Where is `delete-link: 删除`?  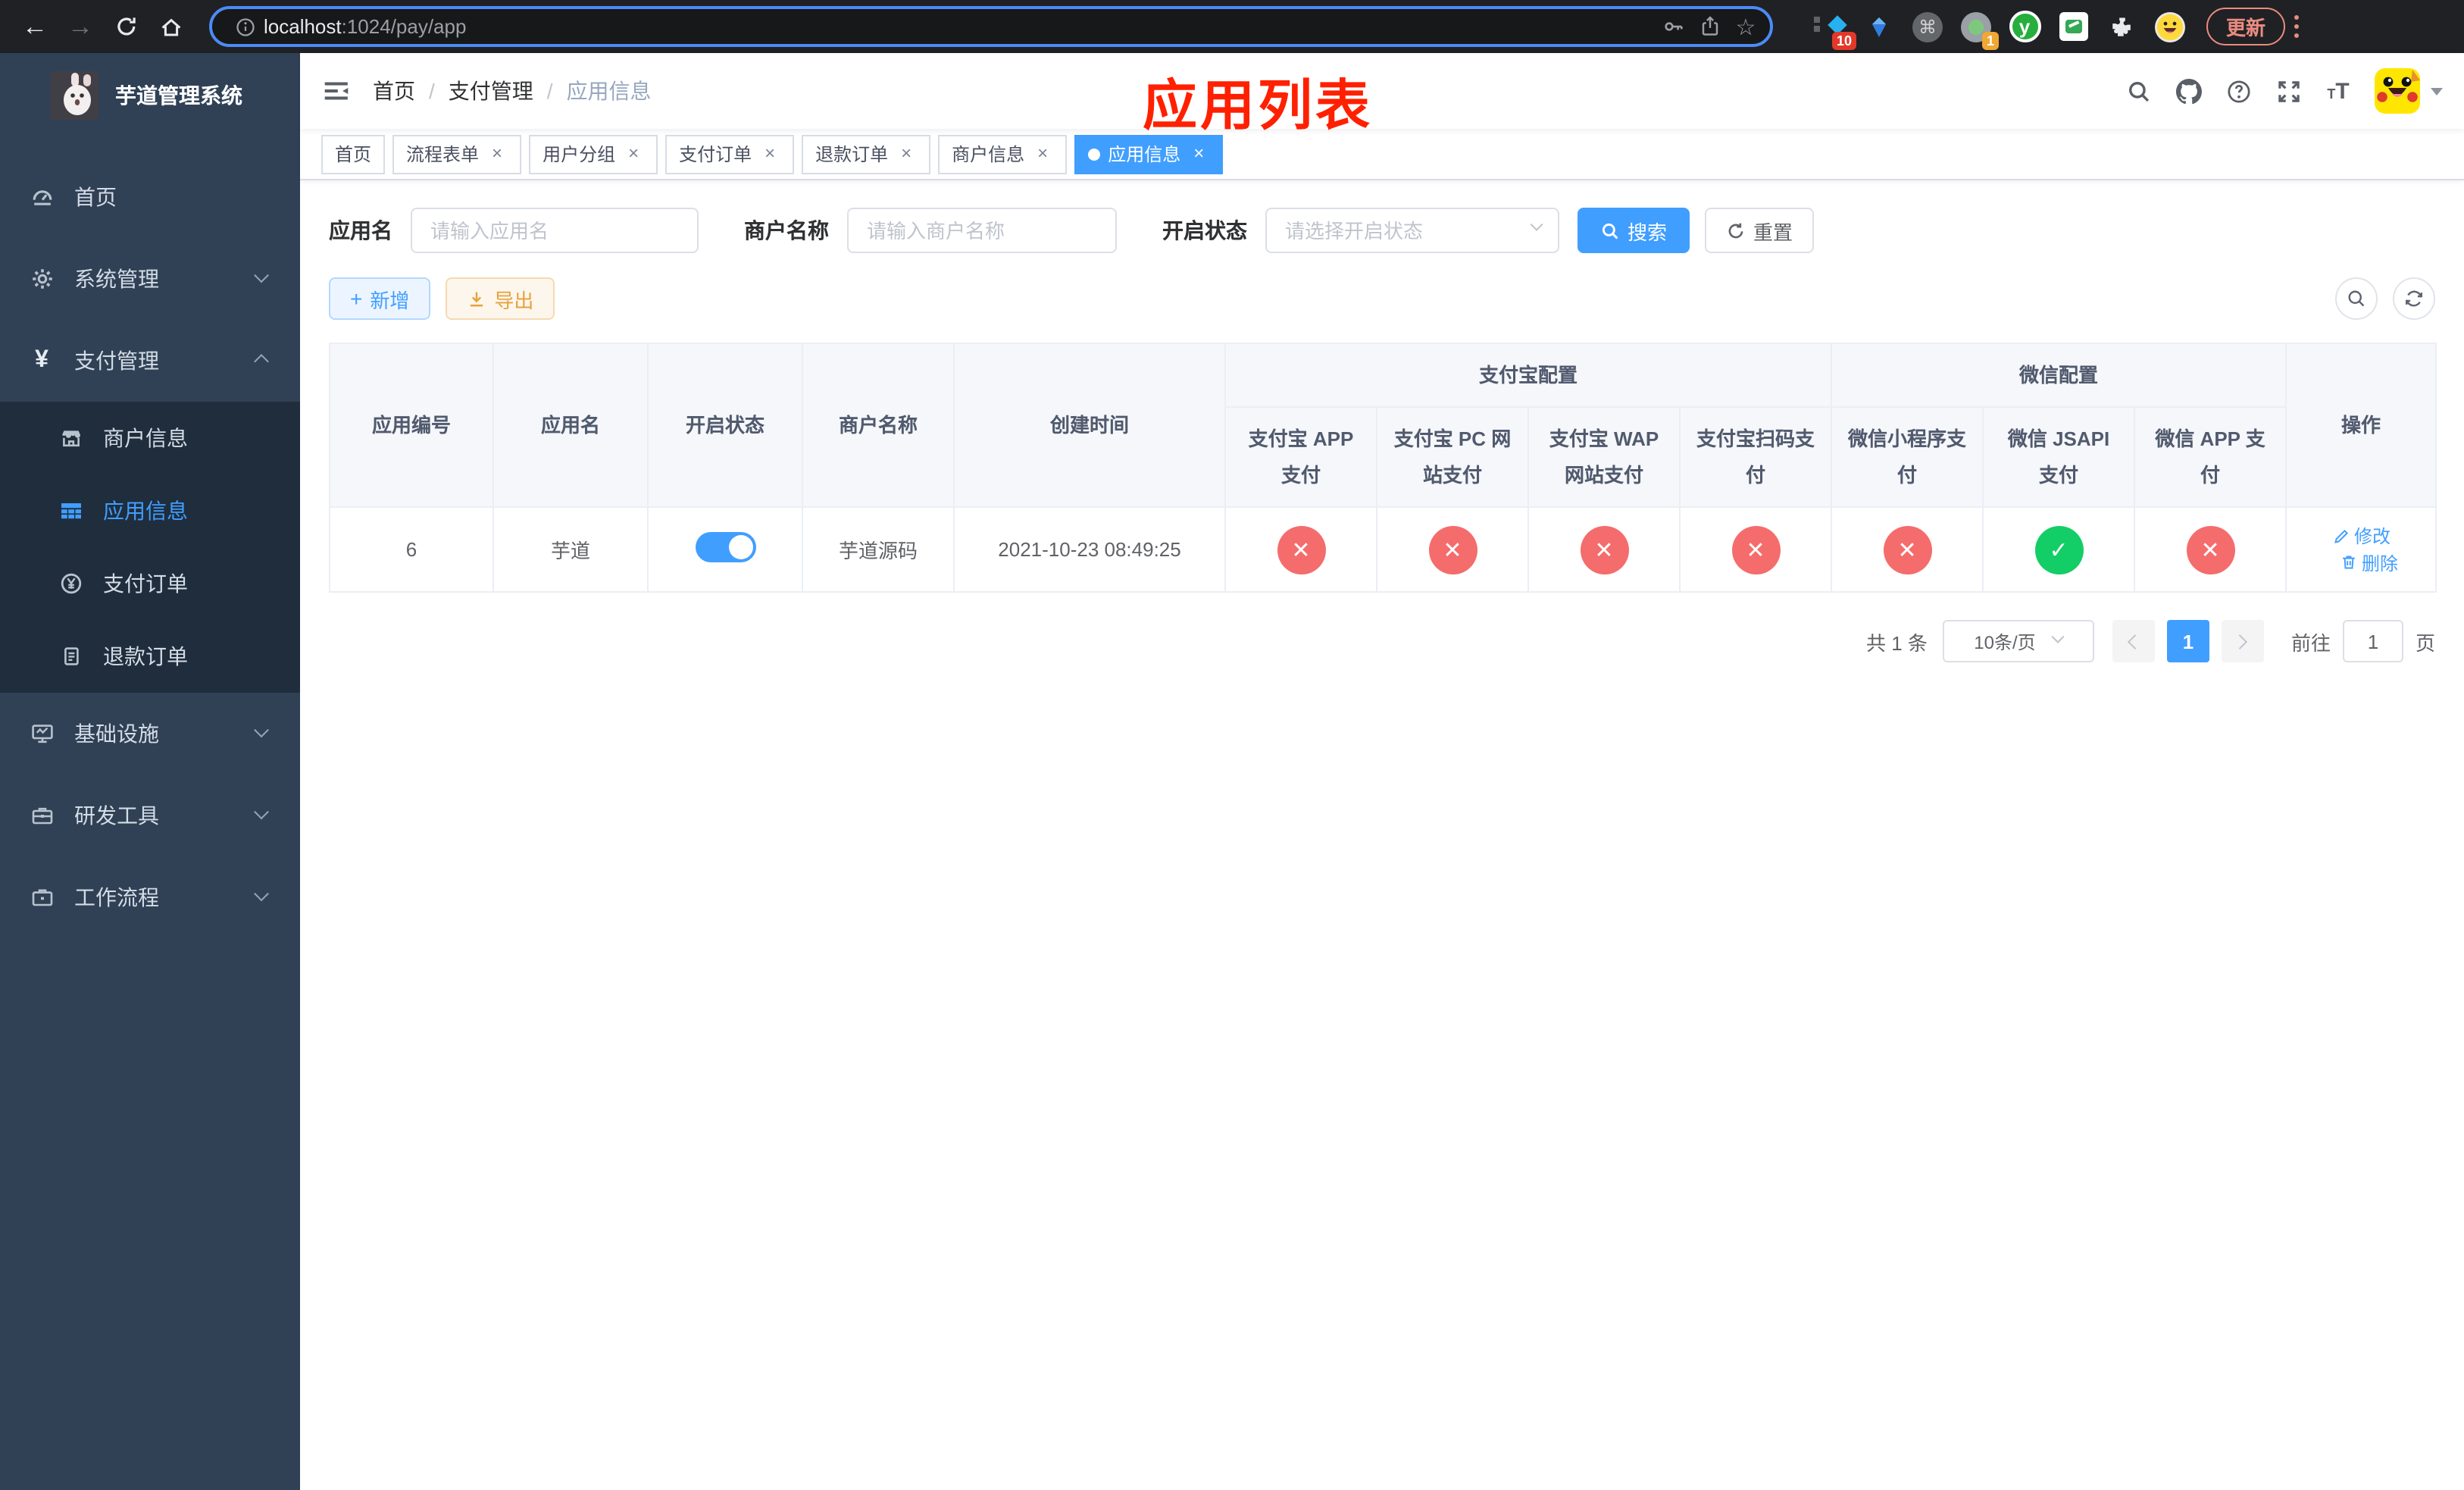
delete-link: 删除 is located at coordinates (2368, 562).